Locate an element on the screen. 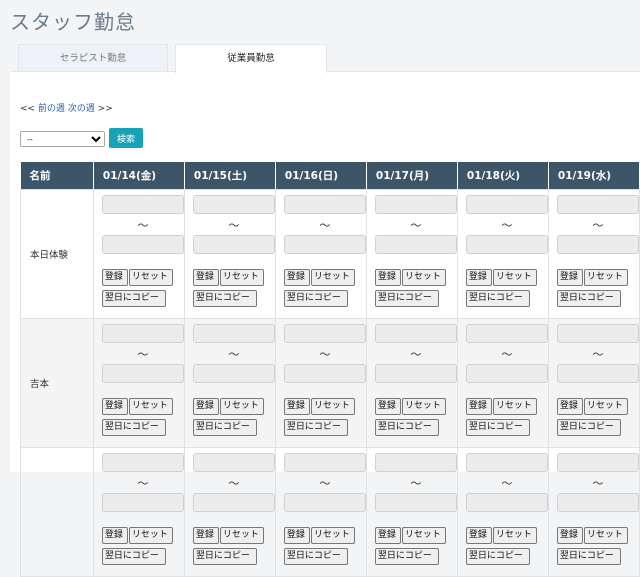  staff-filter-select: -- is located at coordinates (62, 139).